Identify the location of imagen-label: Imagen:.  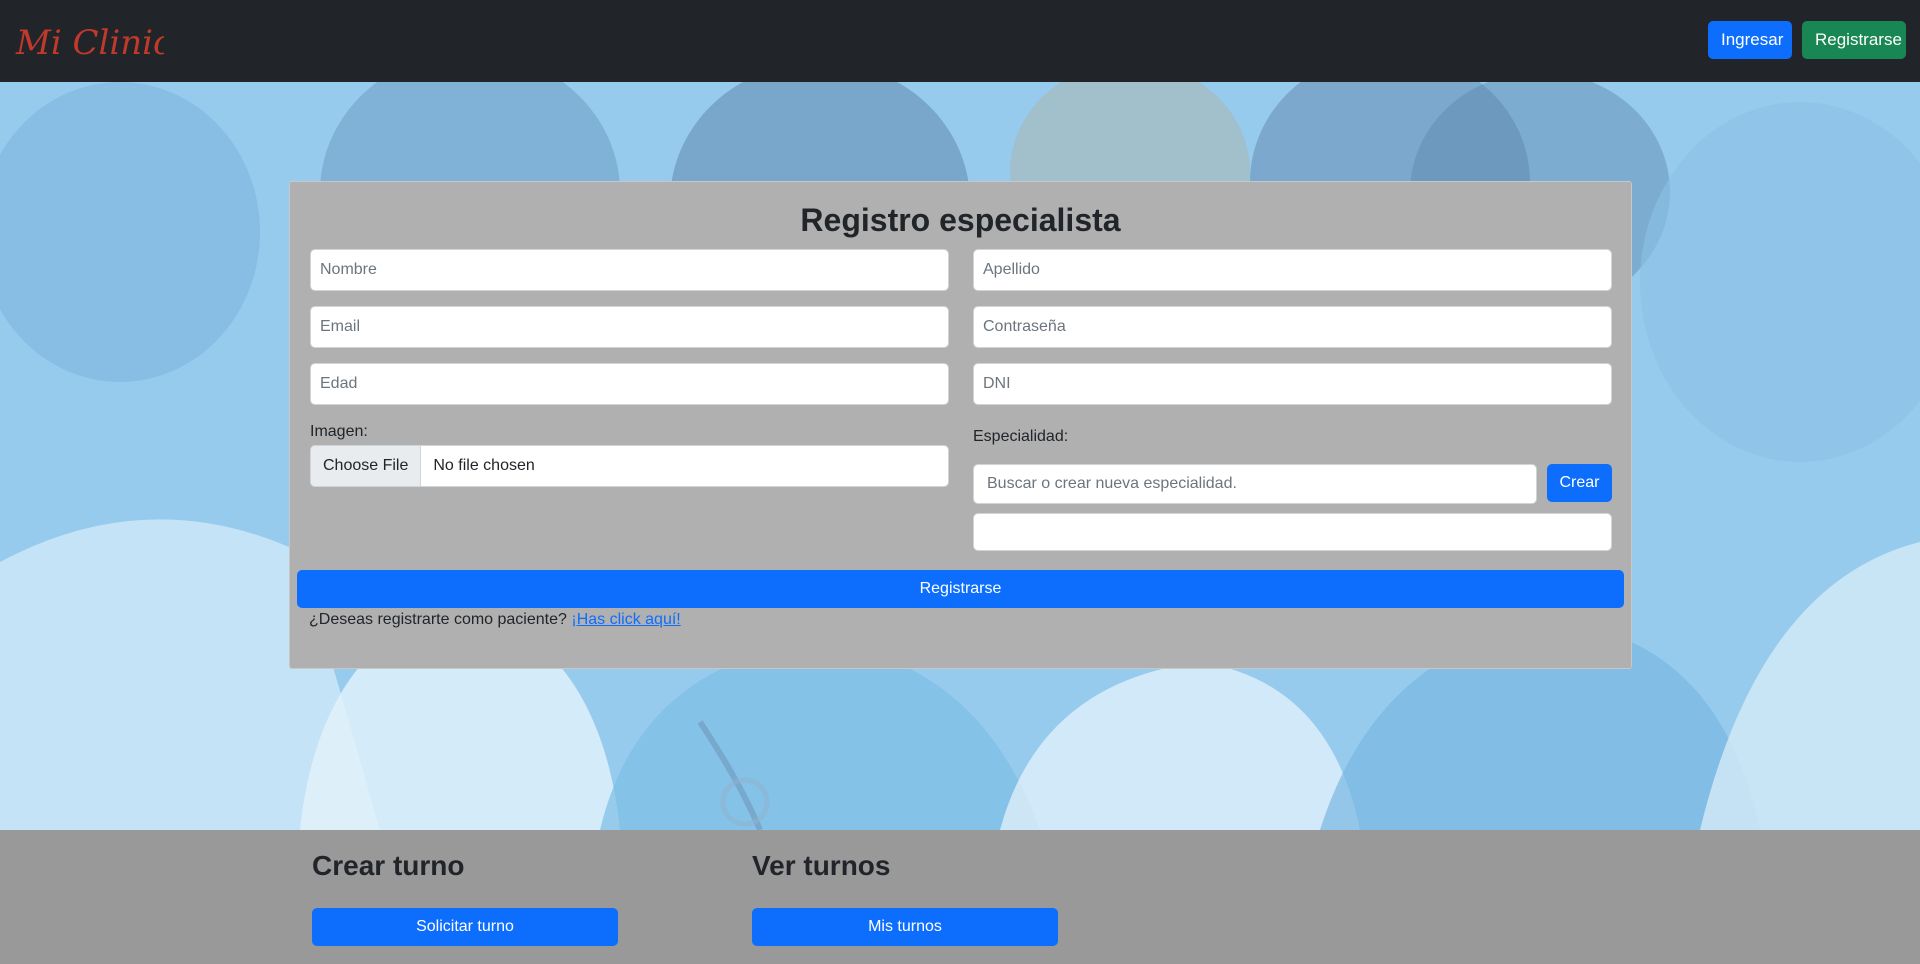
(339, 431).